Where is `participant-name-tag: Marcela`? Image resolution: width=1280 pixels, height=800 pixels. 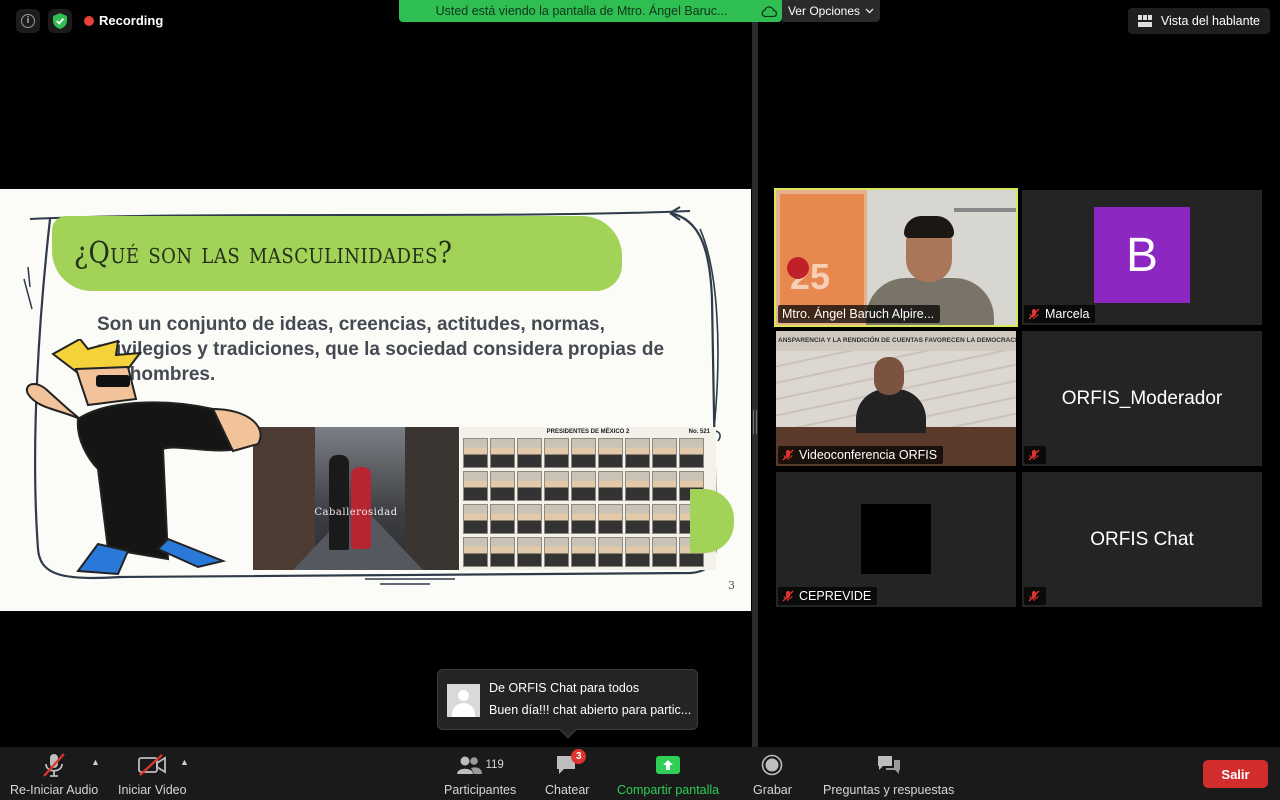
participant-name-tag: Marcela is located at coordinates (1060, 314).